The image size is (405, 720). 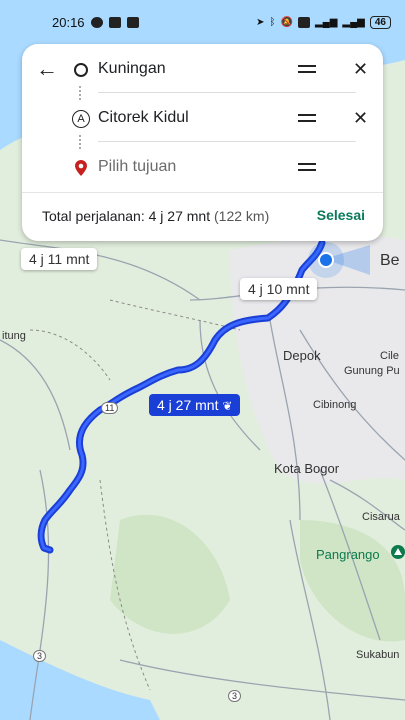 What do you see at coordinates (235, 696) in the screenshot?
I see `road-shield-3b: 3` at bounding box center [235, 696].